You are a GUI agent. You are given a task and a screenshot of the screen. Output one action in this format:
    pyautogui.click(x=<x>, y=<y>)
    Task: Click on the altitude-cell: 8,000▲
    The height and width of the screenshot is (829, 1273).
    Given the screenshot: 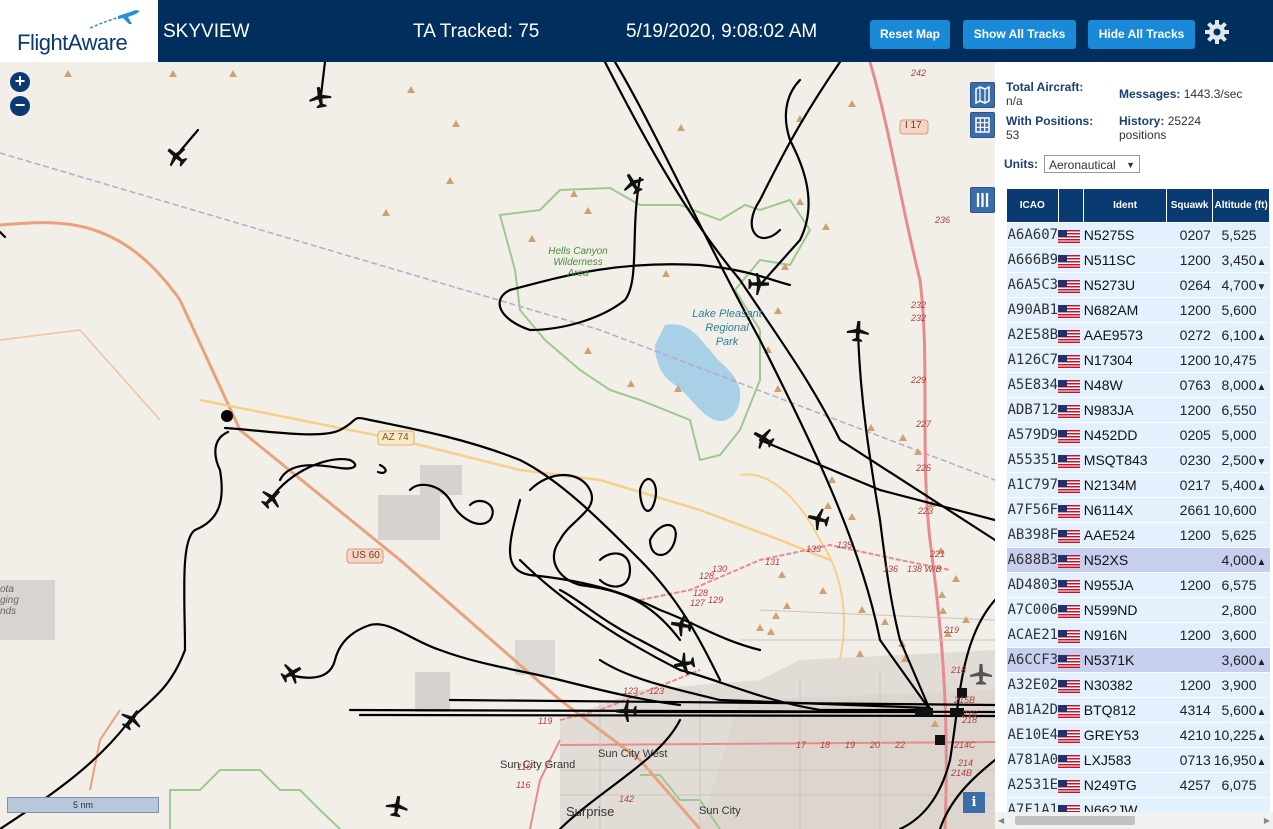 What is the action you would take?
    pyautogui.click(x=1241, y=385)
    